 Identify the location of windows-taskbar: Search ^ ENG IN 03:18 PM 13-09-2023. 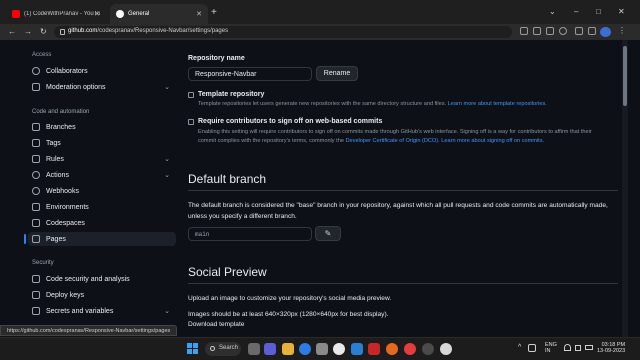
(320, 348).